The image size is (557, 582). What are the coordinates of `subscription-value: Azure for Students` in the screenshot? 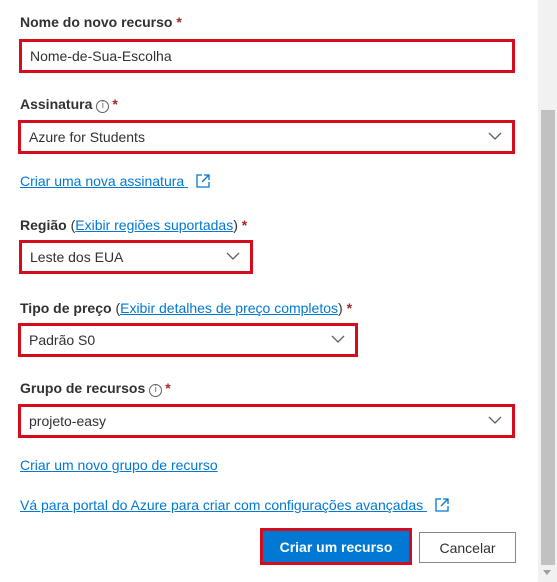 It's located at (87, 137).